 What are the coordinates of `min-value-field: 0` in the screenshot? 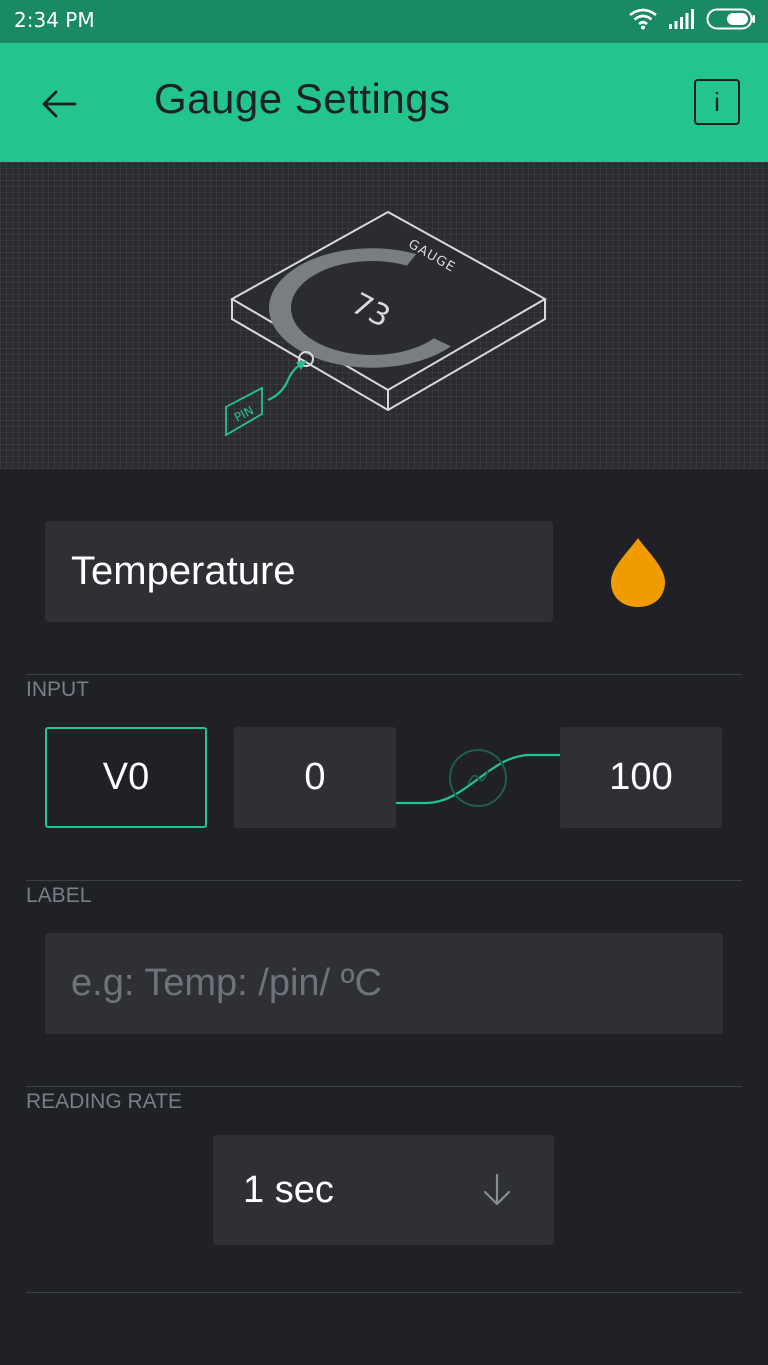 It's located at (315, 777).